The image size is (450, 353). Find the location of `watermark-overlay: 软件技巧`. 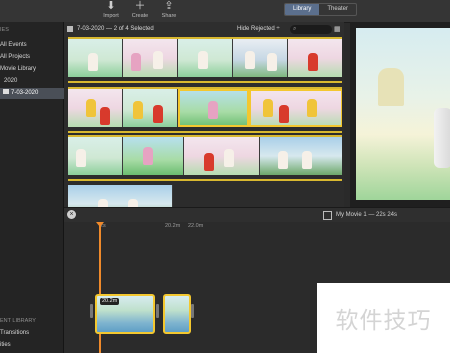

watermark-overlay: 软件技巧 is located at coordinates (383, 318).